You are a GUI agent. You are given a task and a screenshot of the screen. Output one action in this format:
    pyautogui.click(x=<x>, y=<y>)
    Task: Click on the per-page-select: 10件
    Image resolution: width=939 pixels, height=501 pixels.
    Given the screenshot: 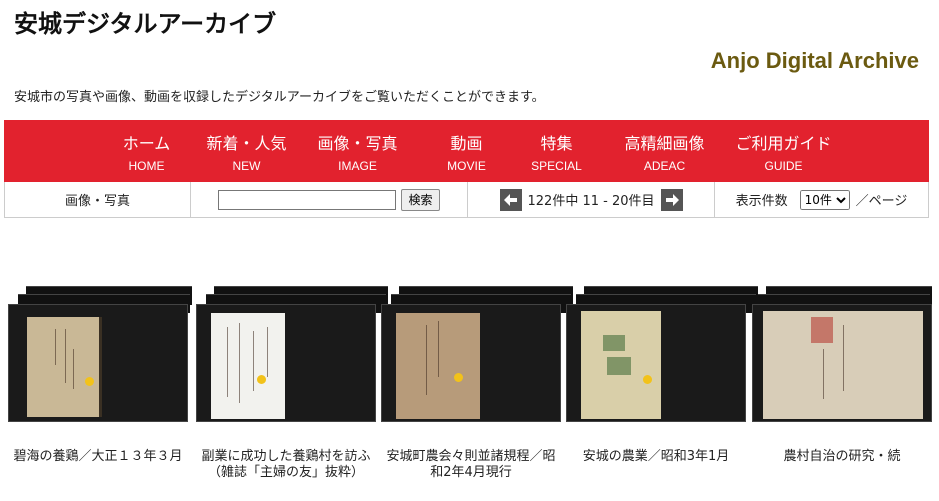 What is the action you would take?
    pyautogui.click(x=824, y=199)
    